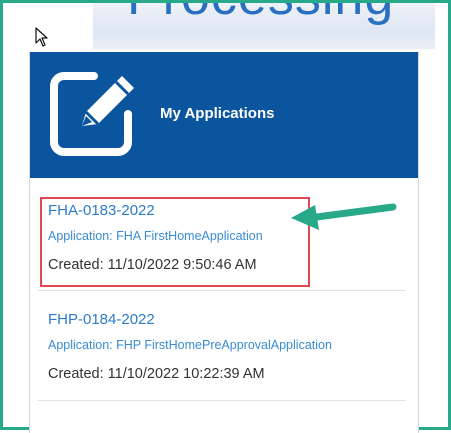 This screenshot has height=433, width=451. Describe the element at coordinates (92, 114) in the screenshot. I see `edit-pencil-icon` at that location.